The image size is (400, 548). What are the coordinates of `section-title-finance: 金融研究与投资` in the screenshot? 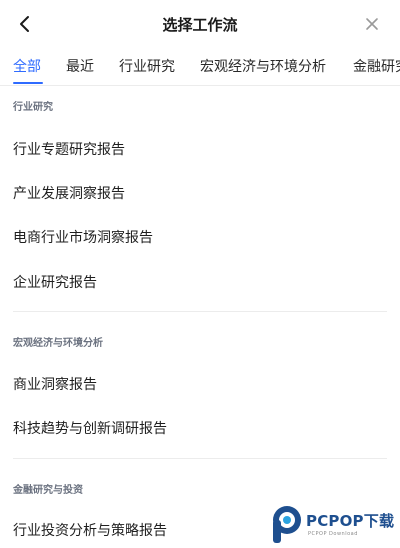 It's located at (48, 490).